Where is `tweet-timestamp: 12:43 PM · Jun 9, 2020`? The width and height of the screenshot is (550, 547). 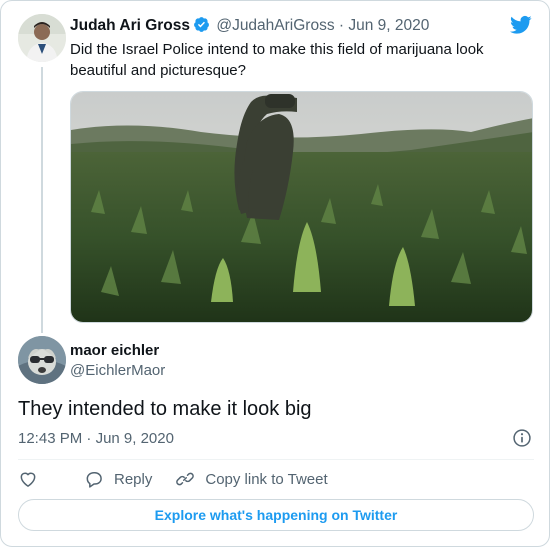 tweet-timestamp: 12:43 PM · Jun 9, 2020 is located at coordinates (96, 438).